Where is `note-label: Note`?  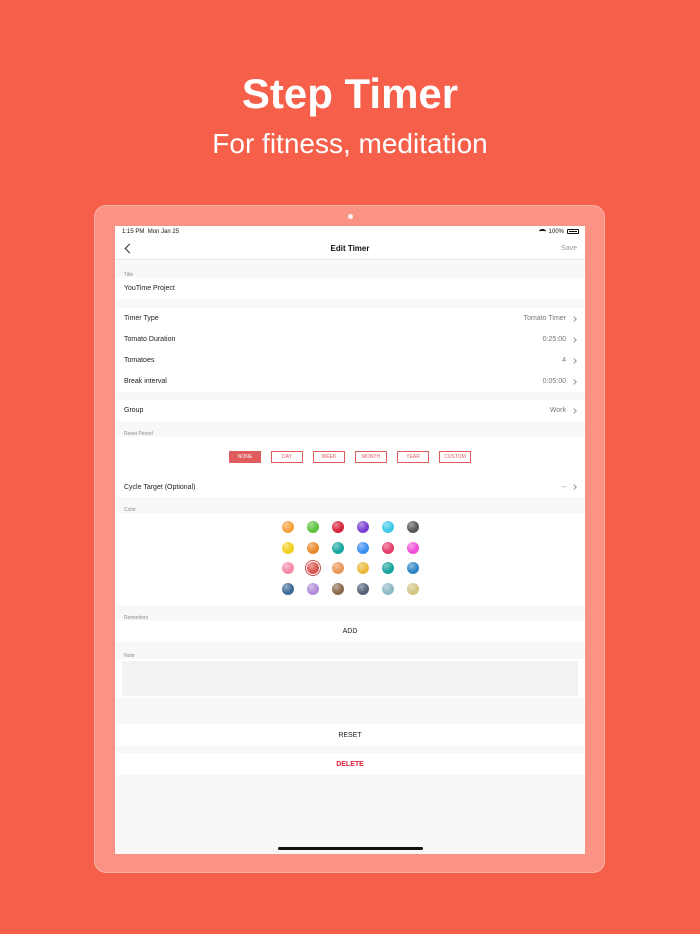 note-label: Note is located at coordinates (129, 656).